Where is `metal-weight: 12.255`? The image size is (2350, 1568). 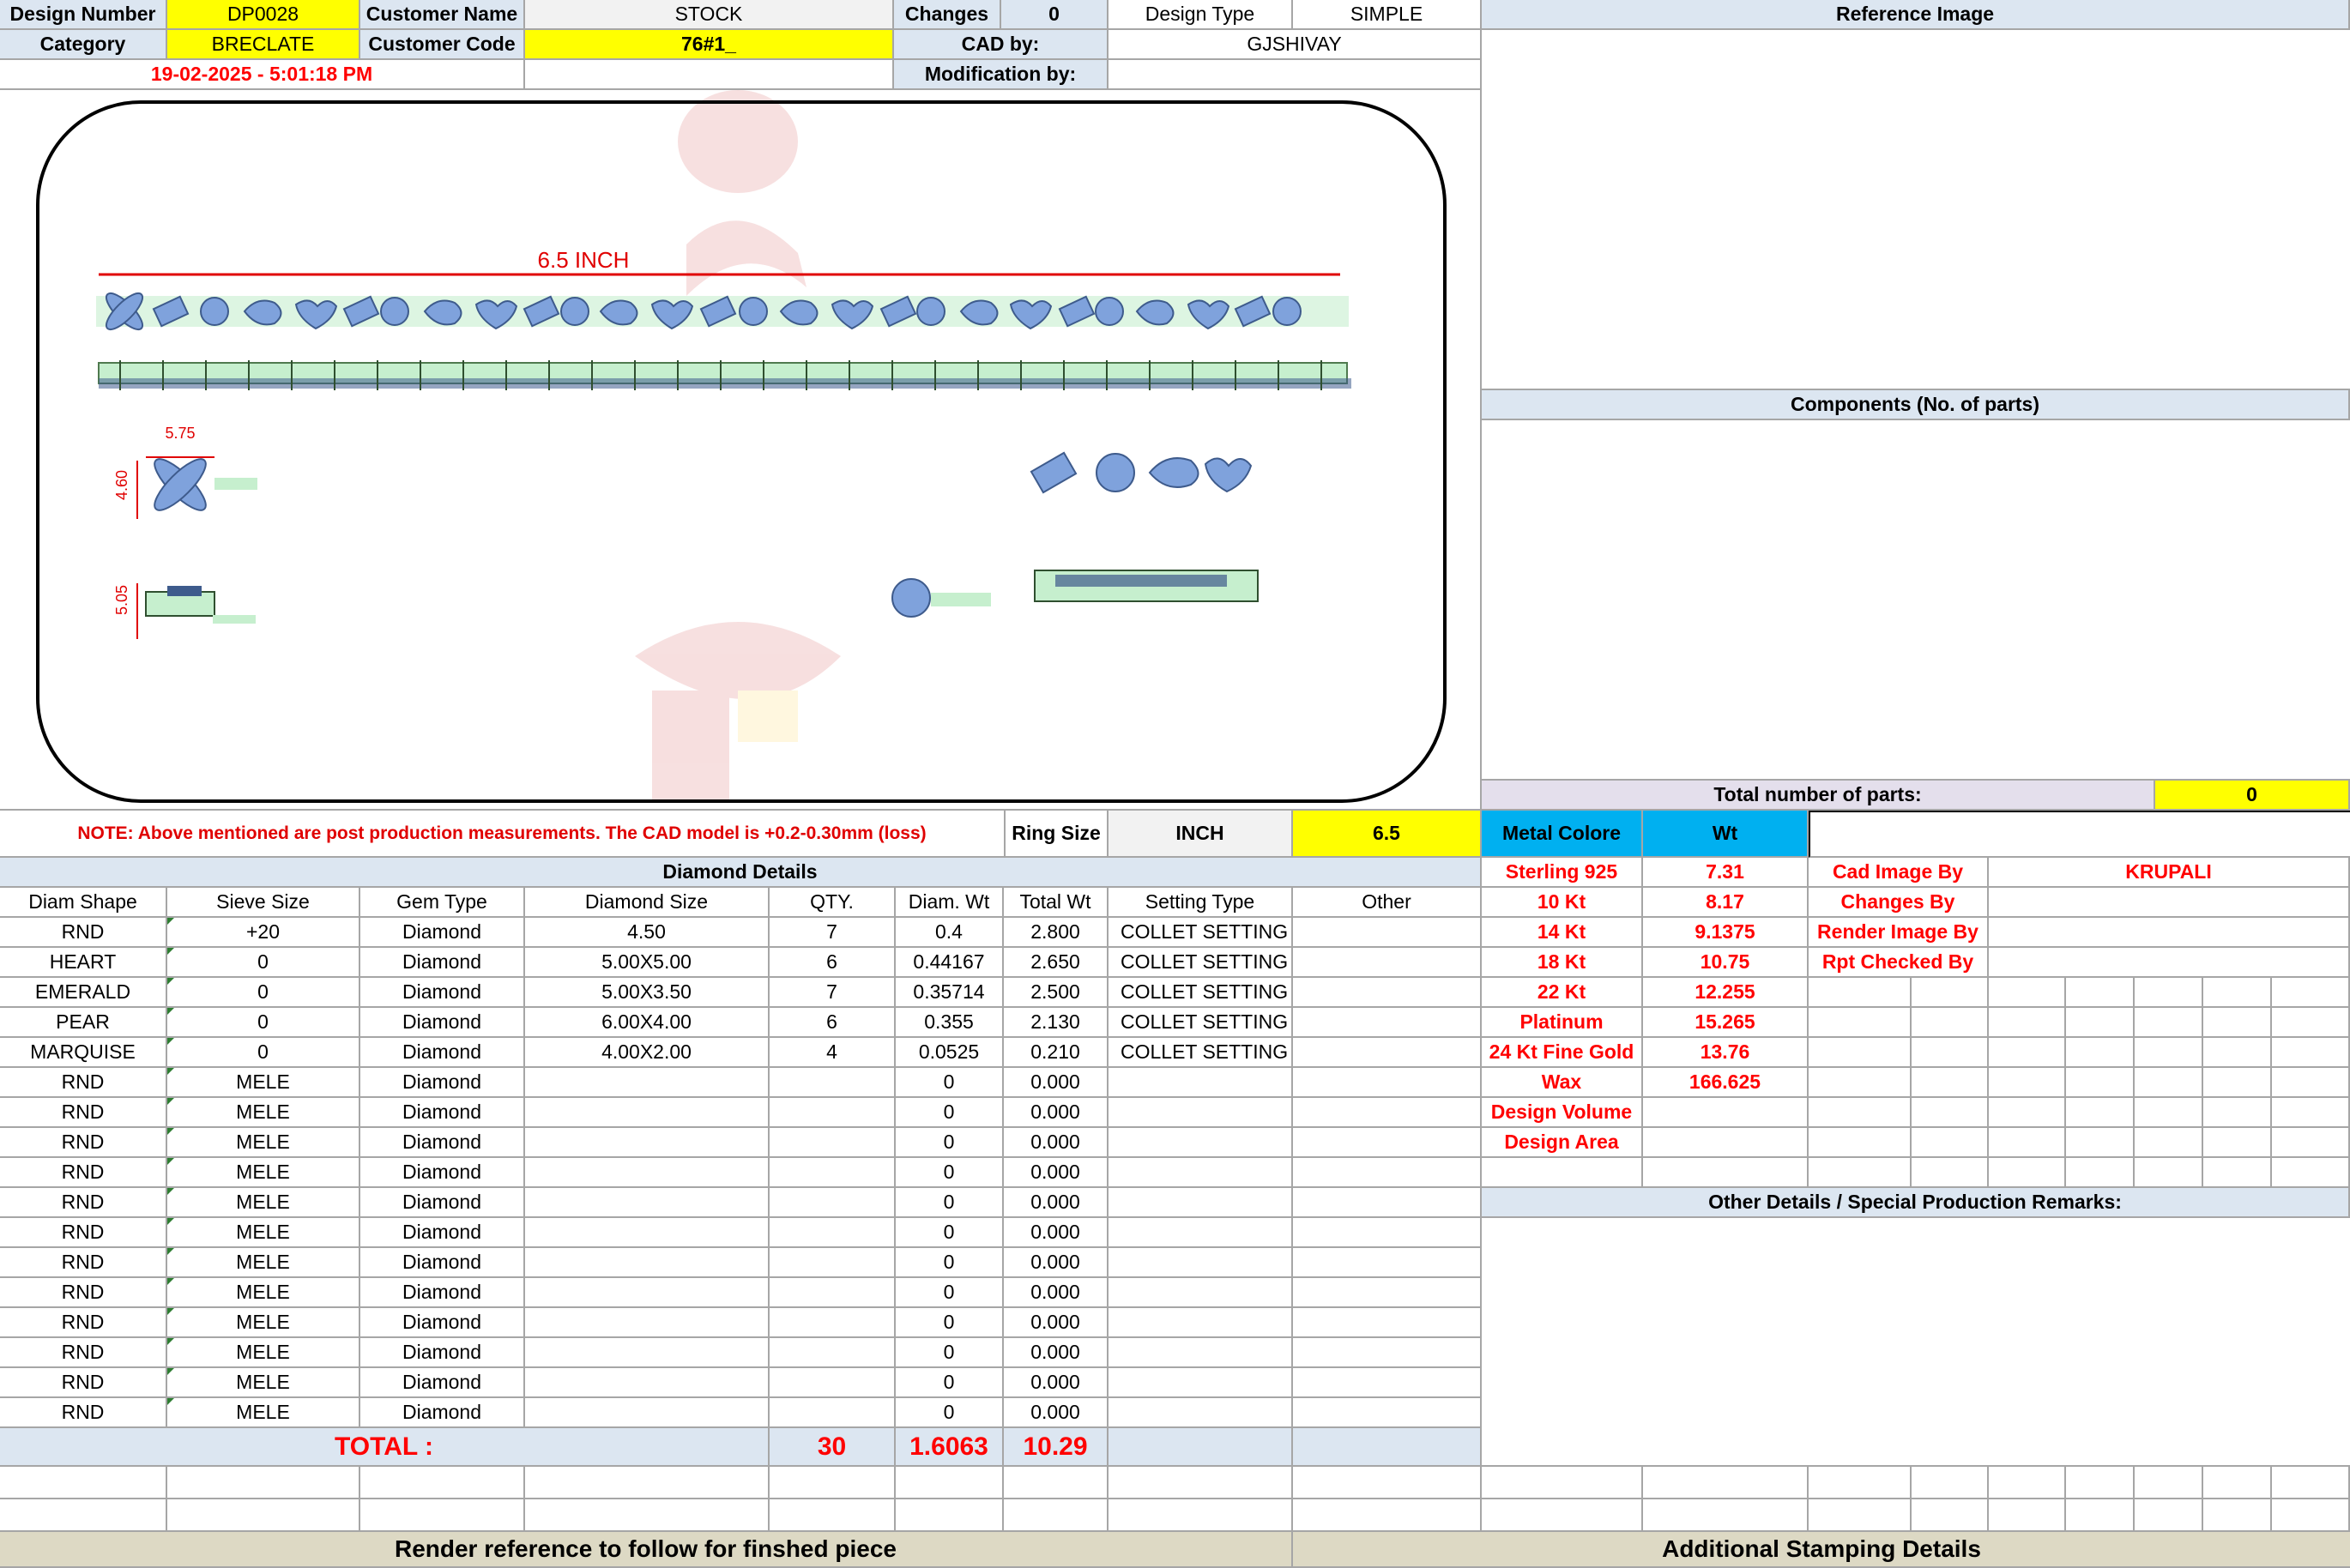 metal-weight: 12.255 is located at coordinates (1726, 993).